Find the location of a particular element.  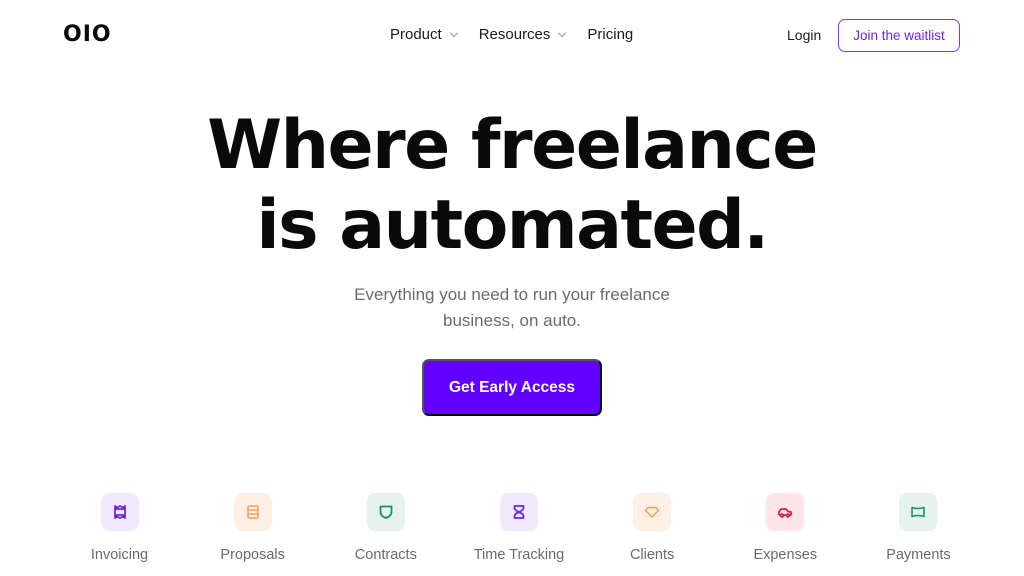

car-icon is located at coordinates (785, 513).